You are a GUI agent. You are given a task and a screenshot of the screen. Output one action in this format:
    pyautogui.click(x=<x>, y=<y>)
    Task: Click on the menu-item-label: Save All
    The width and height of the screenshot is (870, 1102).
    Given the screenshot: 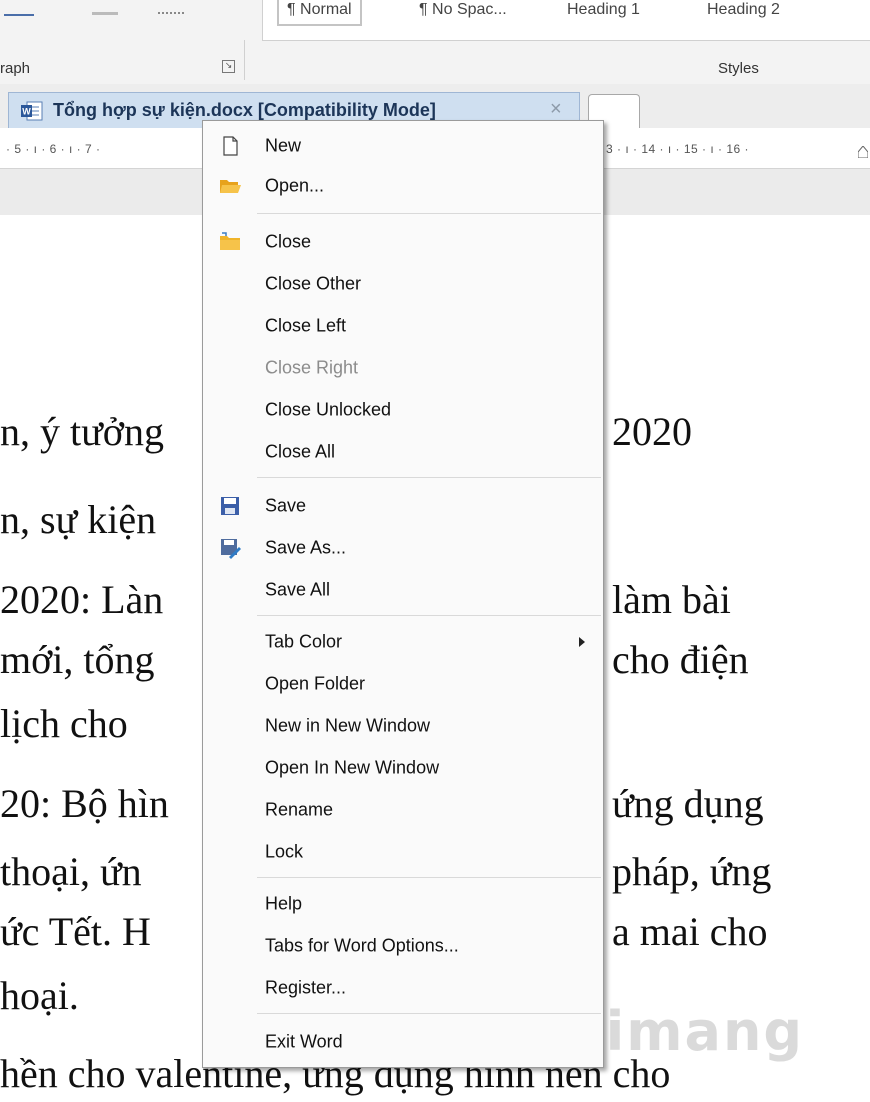 What is the action you would take?
    pyautogui.click(x=298, y=589)
    